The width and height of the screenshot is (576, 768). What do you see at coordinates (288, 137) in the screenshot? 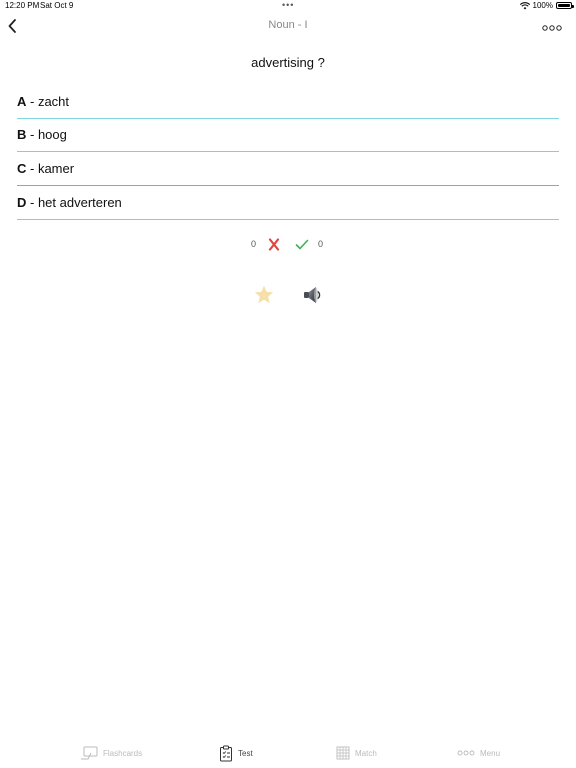
I see `answer-option-b: B - hoog` at bounding box center [288, 137].